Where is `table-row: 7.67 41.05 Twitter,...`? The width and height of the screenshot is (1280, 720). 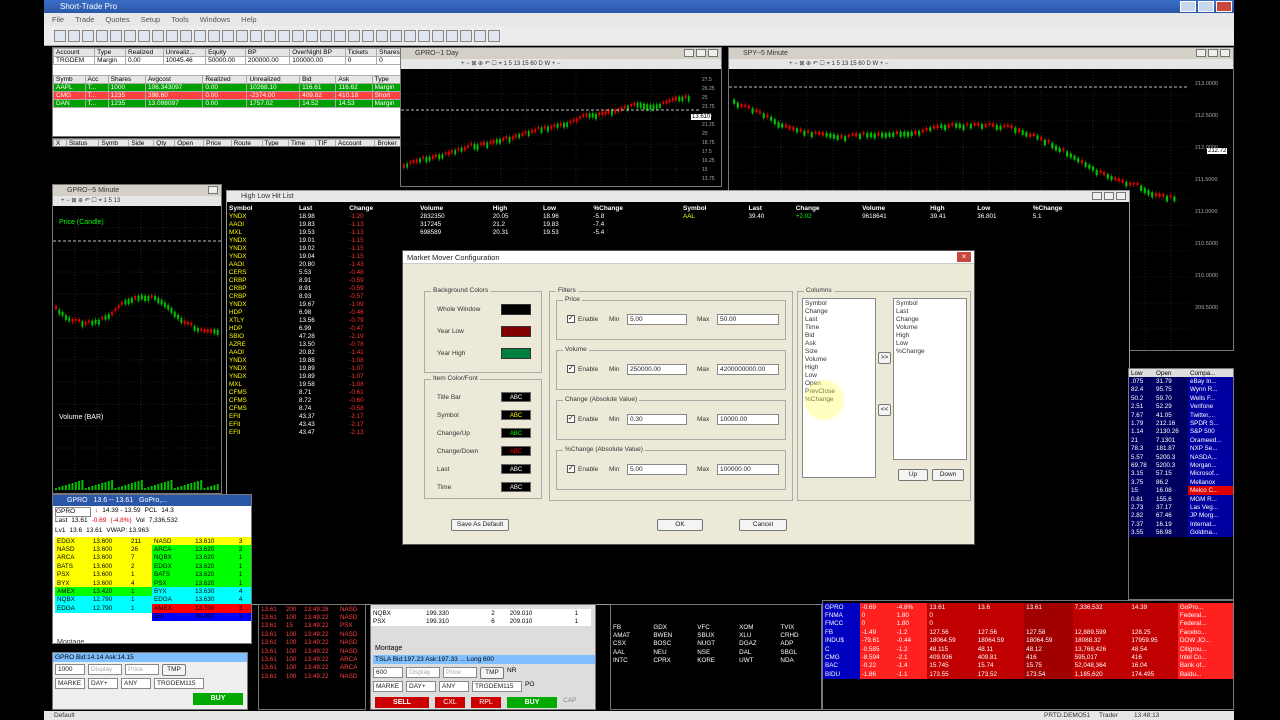 table-row: 7.67 41.05 Twitter,... is located at coordinates (1181, 415).